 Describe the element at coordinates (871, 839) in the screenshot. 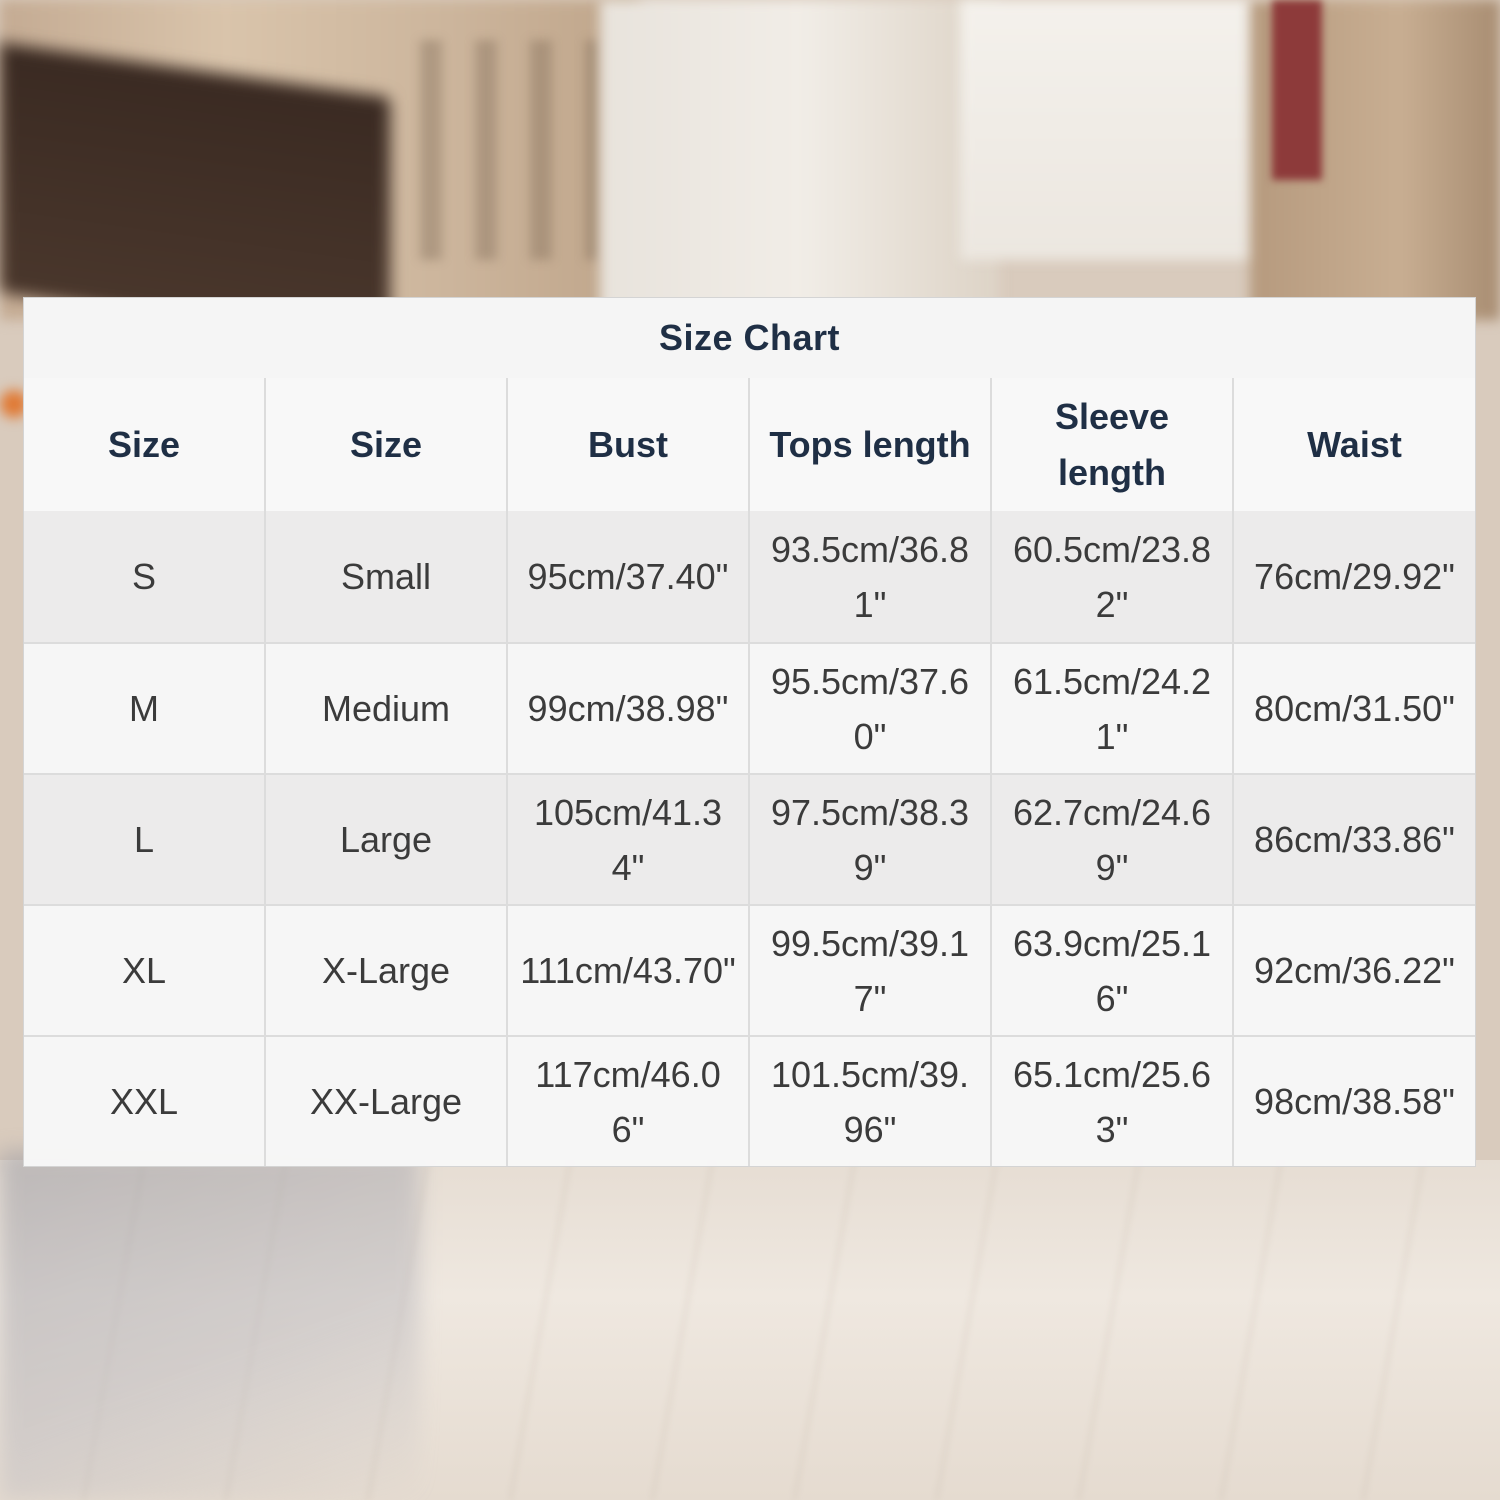

I see `cell-tops-length: 97.5cm/38.39"` at that location.